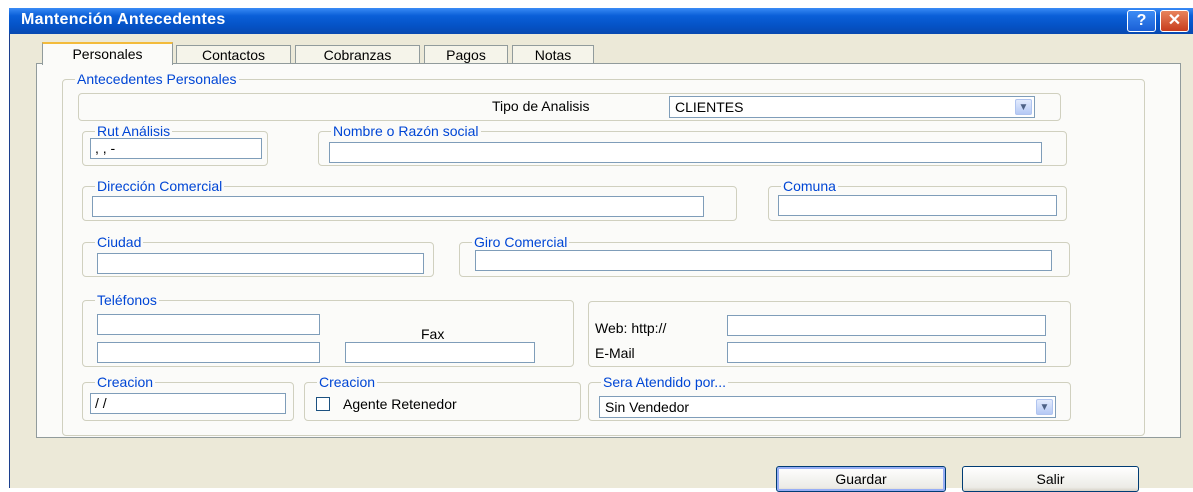  What do you see at coordinates (406, 131) in the screenshot?
I see `nombre-legend: Nombre o Razón social` at bounding box center [406, 131].